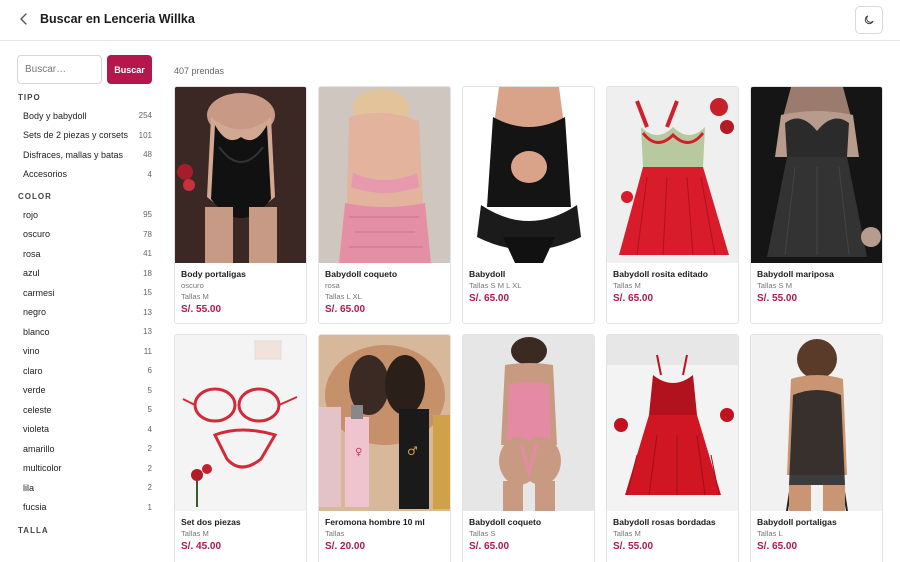 Image resolution: width=900 pixels, height=562 pixels. What do you see at coordinates (84, 391) in the screenshot?
I see `facet-item-verde: verde 5` at bounding box center [84, 391].